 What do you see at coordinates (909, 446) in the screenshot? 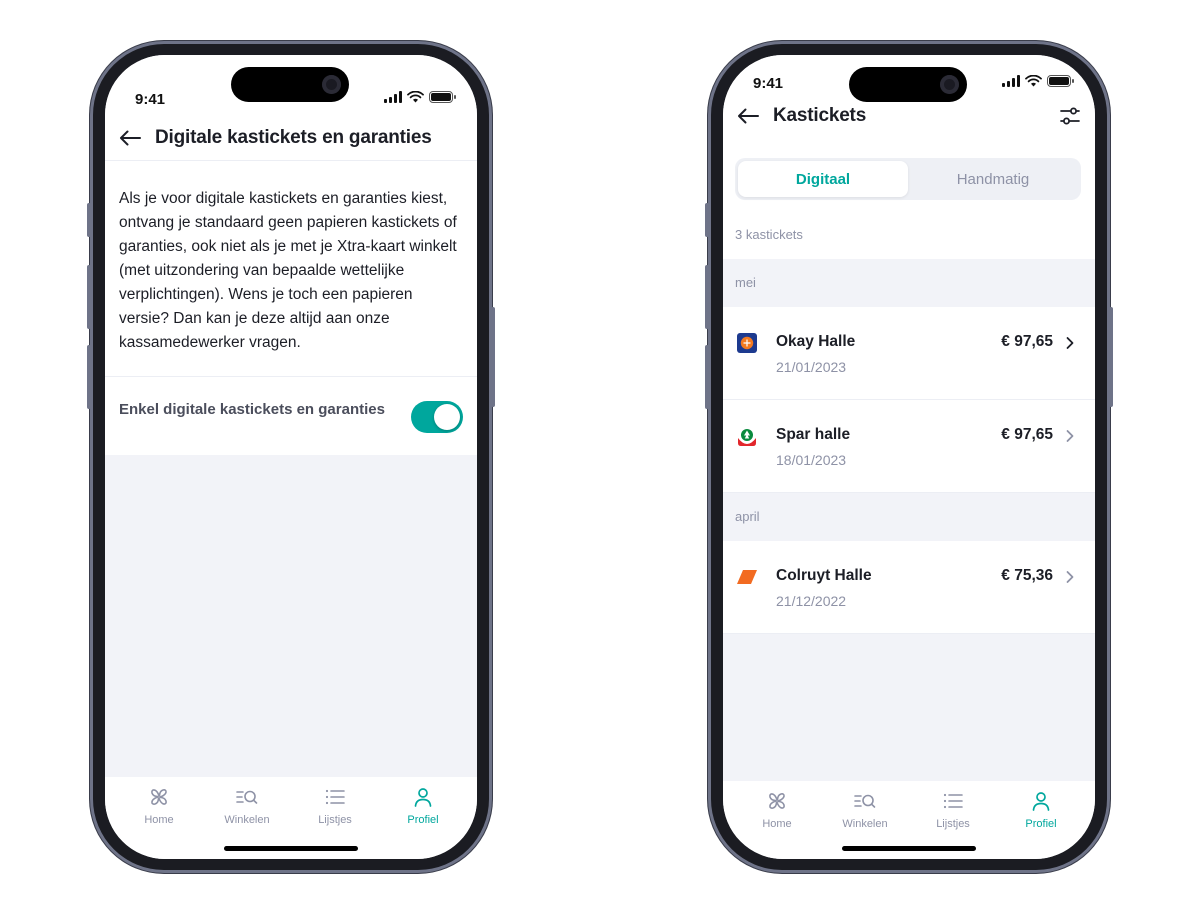
I see `receipt-row-spar: Spar halle 18/01/2023 € 97,65` at bounding box center [909, 446].